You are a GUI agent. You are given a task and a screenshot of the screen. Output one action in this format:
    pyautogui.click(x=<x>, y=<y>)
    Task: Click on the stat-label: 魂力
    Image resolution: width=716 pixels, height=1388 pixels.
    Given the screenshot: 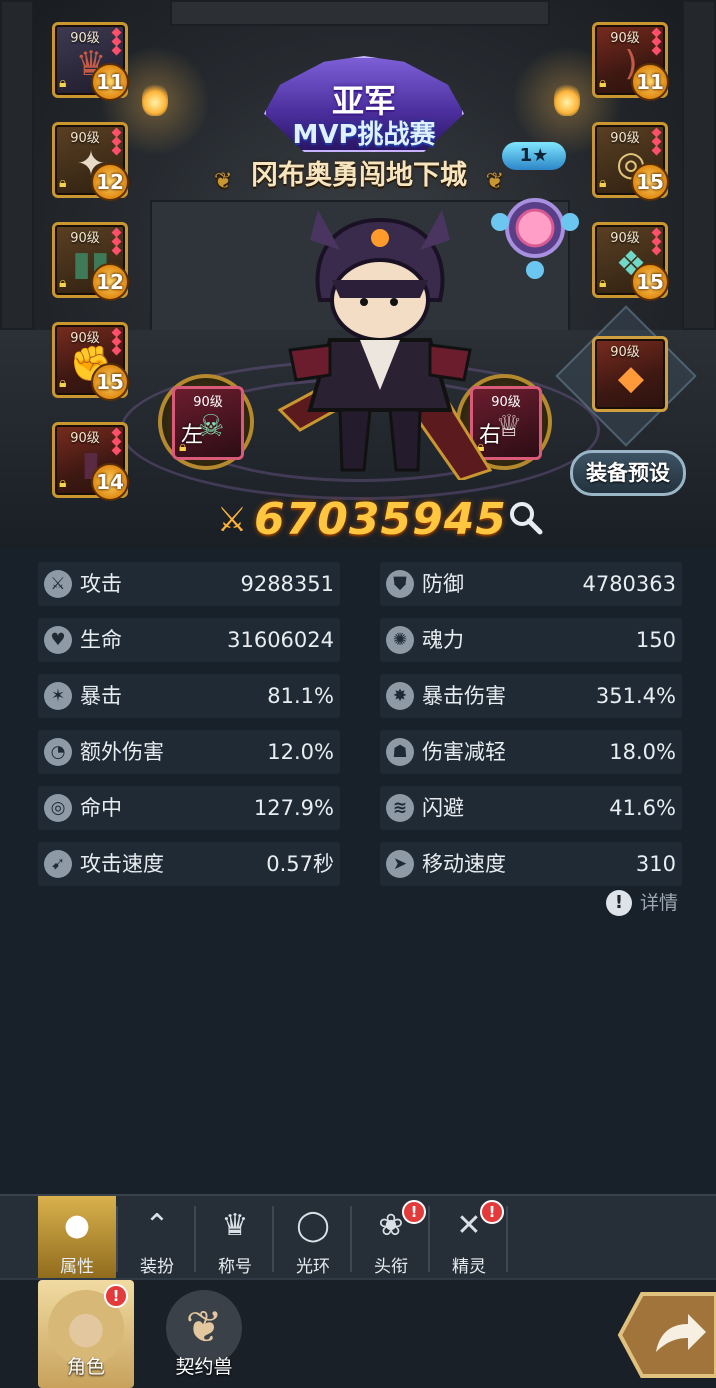 What is the action you would take?
    pyautogui.click(x=443, y=640)
    